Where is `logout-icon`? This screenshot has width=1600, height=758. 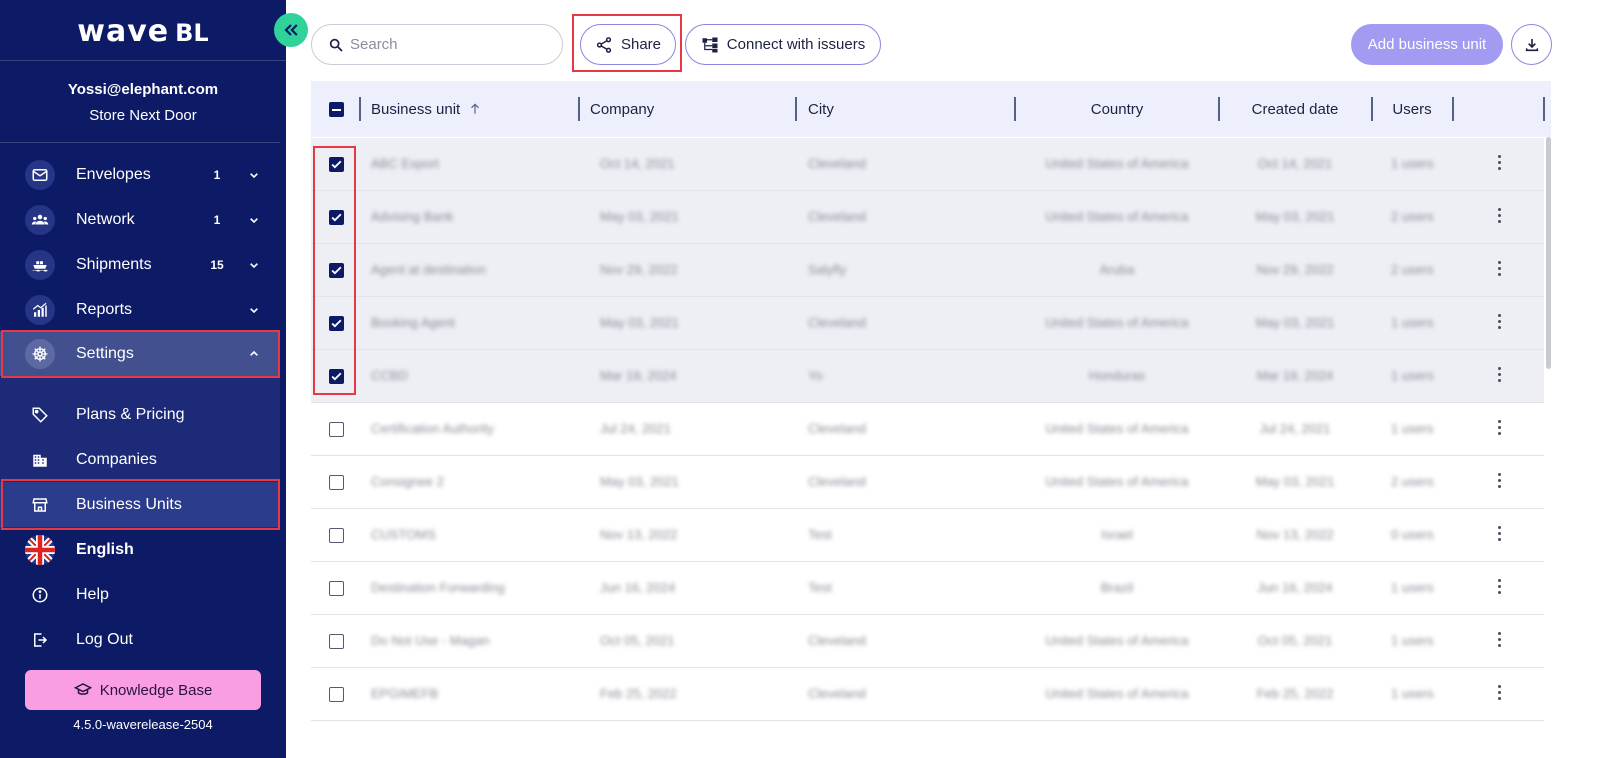 logout-icon is located at coordinates (40, 640).